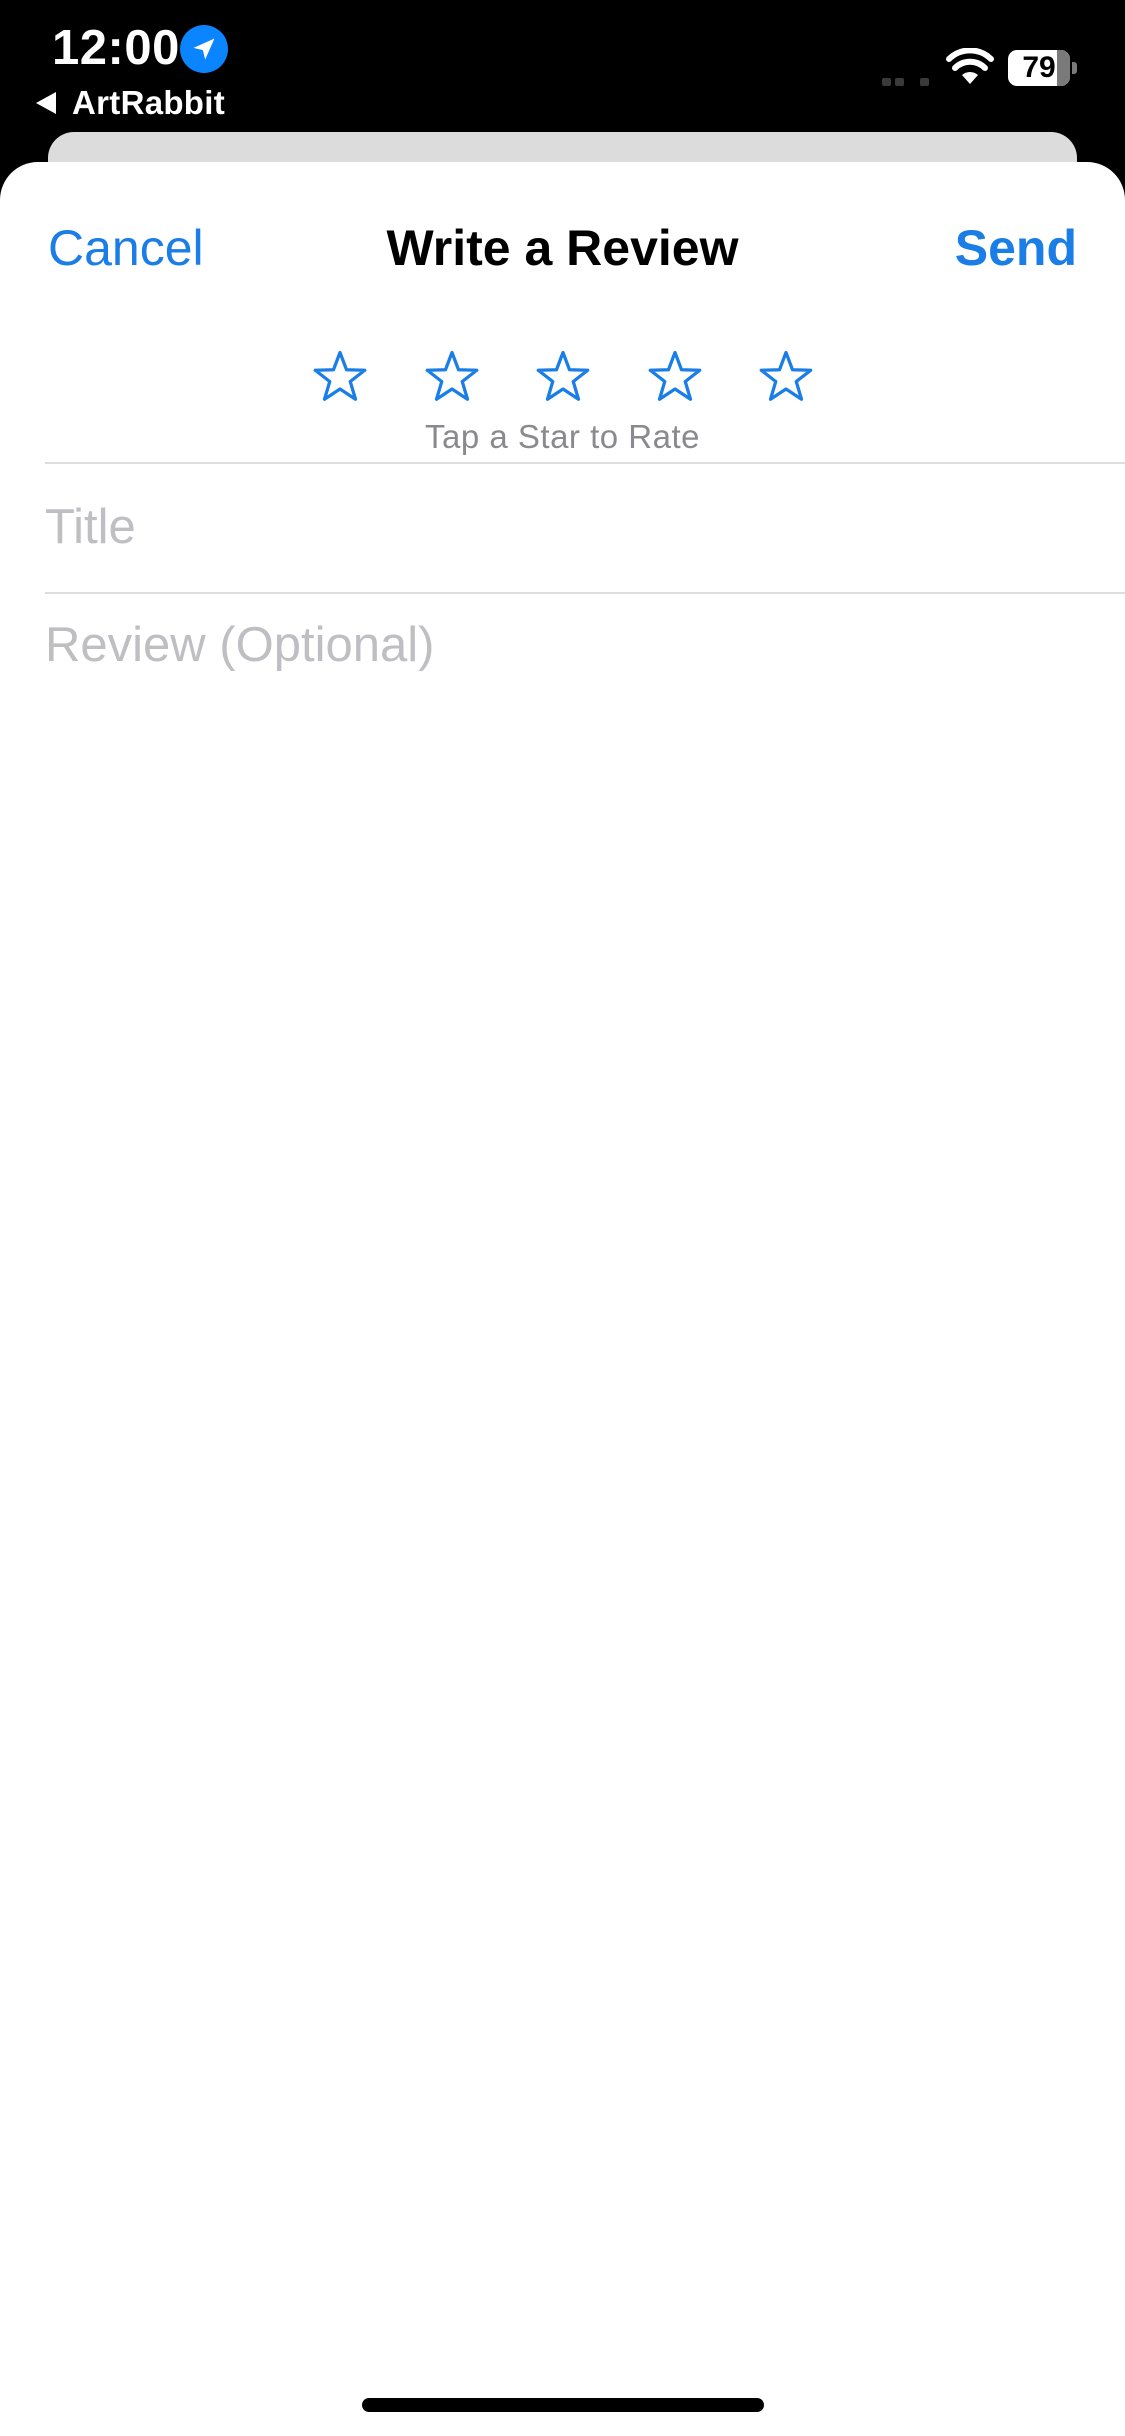 Image resolution: width=1125 pixels, height=2436 pixels. I want to click on home-indicator, so click(563, 2405).